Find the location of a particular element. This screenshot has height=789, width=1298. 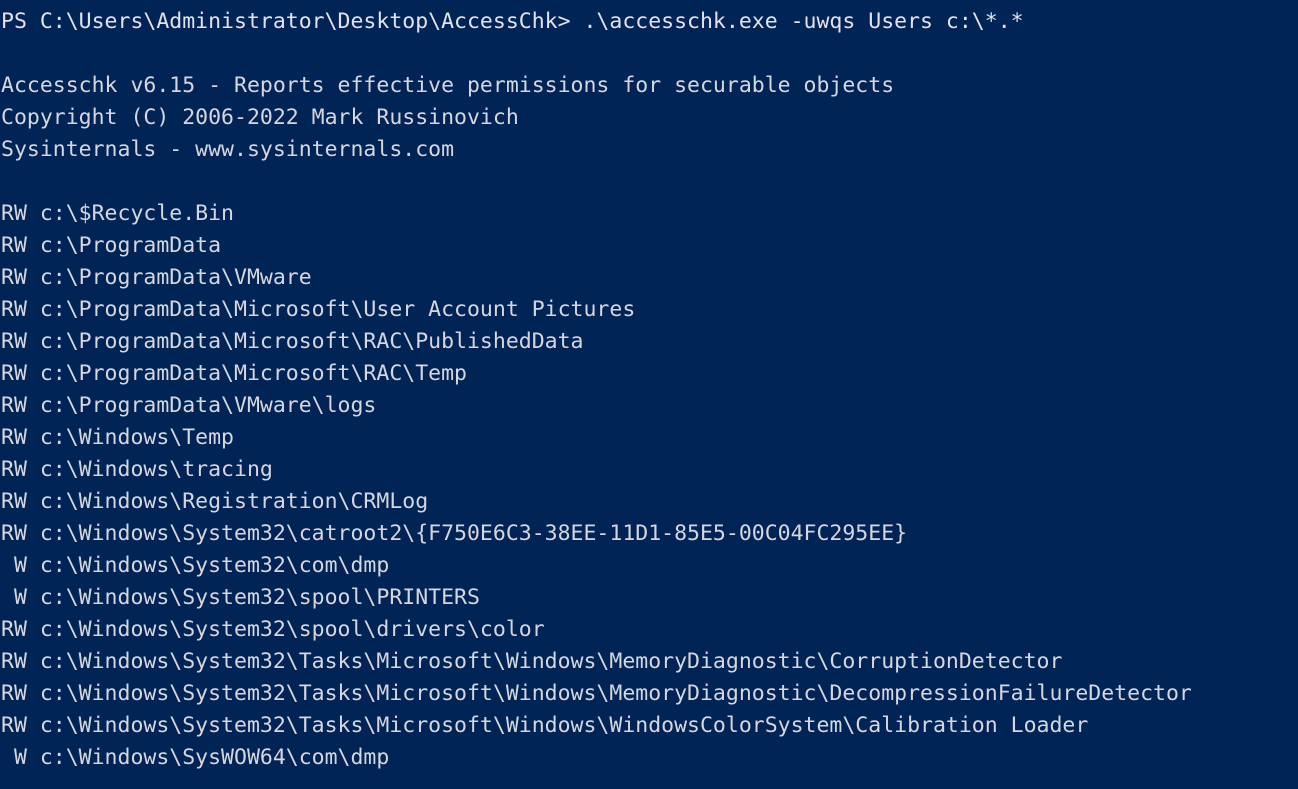

terminal-line: Copyright (C) 2006-2022 Mark Russinovich is located at coordinates (260, 117).